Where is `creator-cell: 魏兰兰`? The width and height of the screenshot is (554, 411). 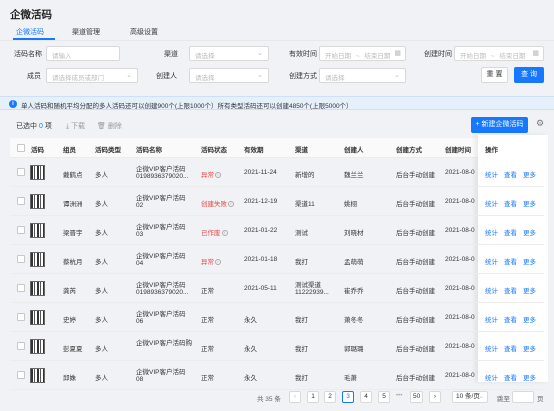 creator-cell: 魏兰兰 is located at coordinates (354, 175).